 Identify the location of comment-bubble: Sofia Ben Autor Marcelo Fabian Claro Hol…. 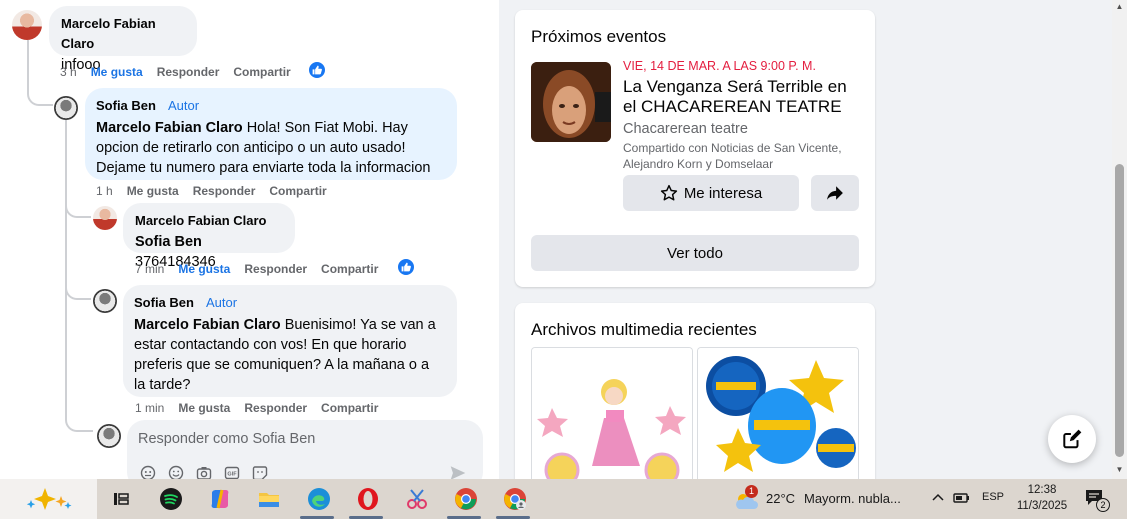
(271, 134).